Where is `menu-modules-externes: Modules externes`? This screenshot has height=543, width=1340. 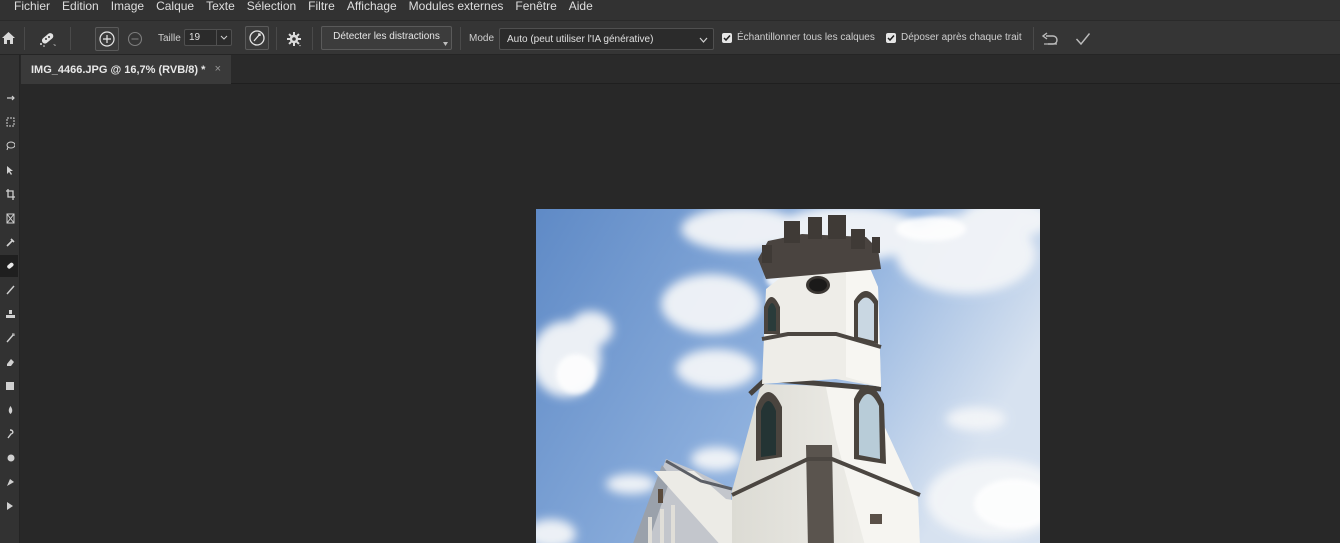 menu-modules-externes: Modules externes is located at coordinates (456, 6).